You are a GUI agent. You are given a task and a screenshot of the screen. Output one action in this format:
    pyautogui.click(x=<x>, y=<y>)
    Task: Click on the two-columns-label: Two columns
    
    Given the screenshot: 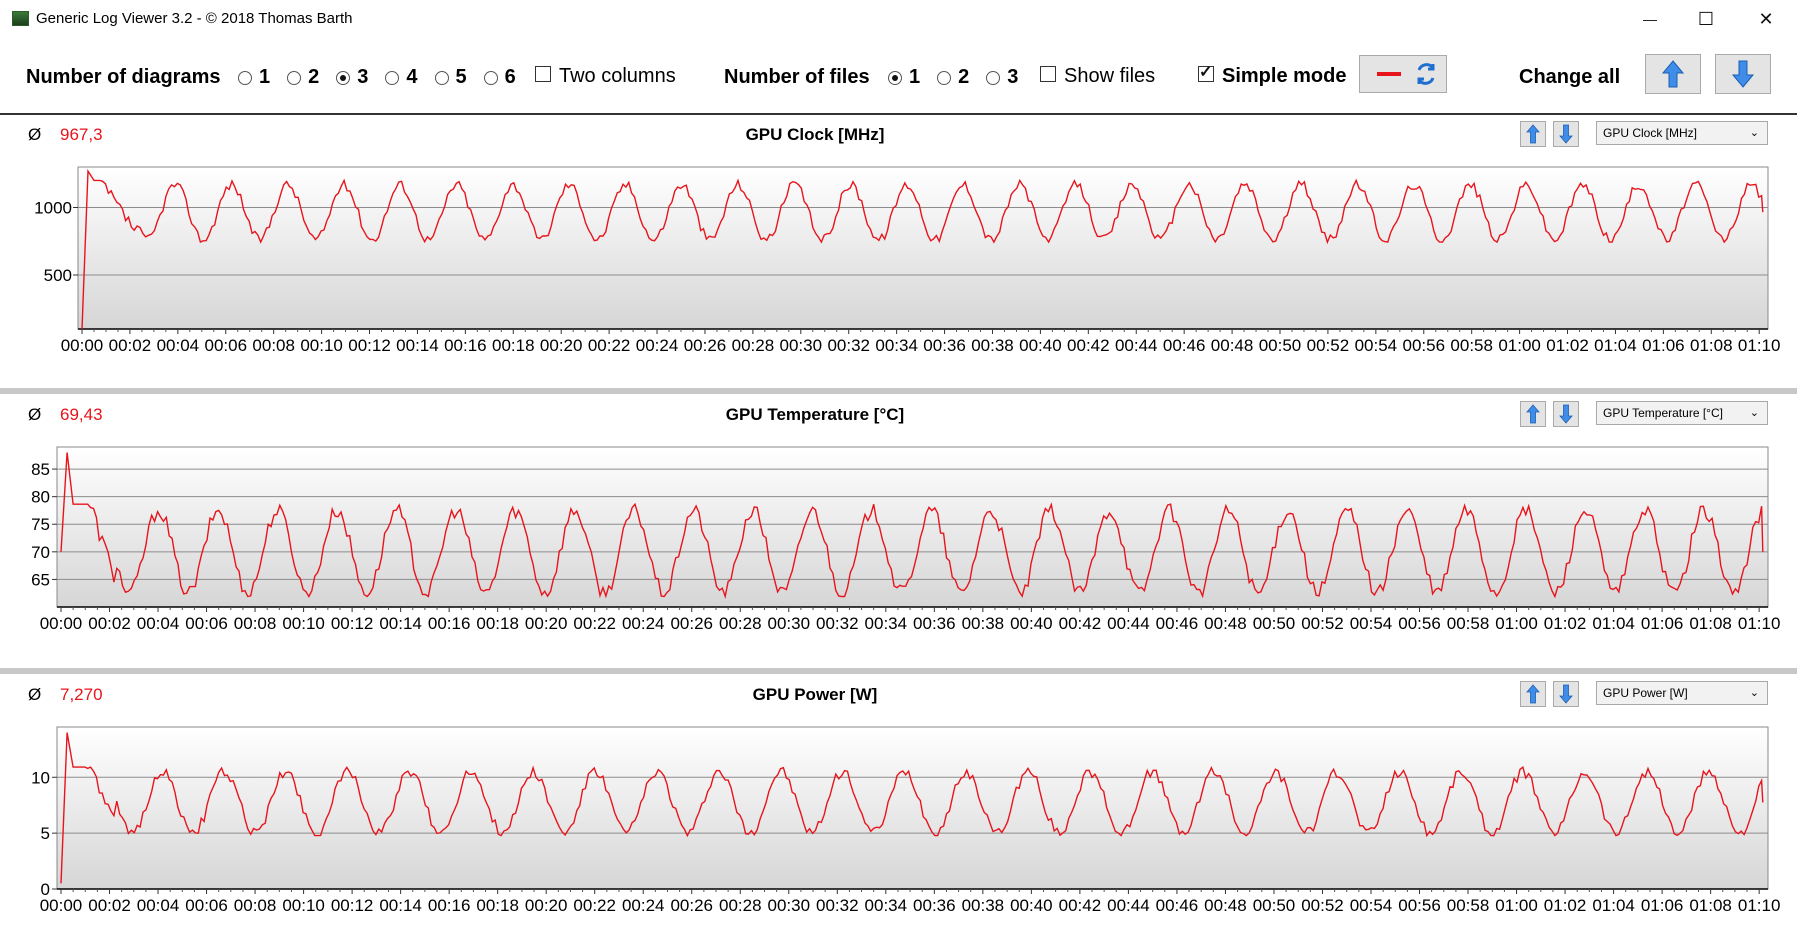 What is the action you would take?
    pyautogui.click(x=617, y=76)
    